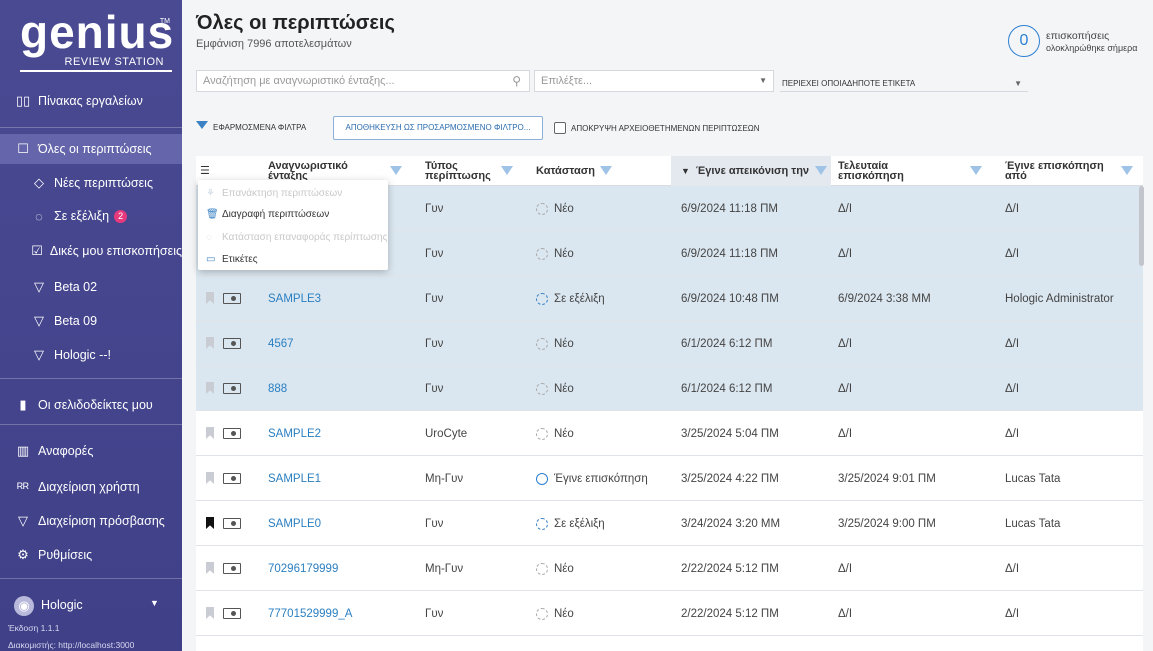 The width and height of the screenshot is (1153, 651). Describe the element at coordinates (685, 171) in the screenshot. I see `sort-desc-icon: ▼` at that location.